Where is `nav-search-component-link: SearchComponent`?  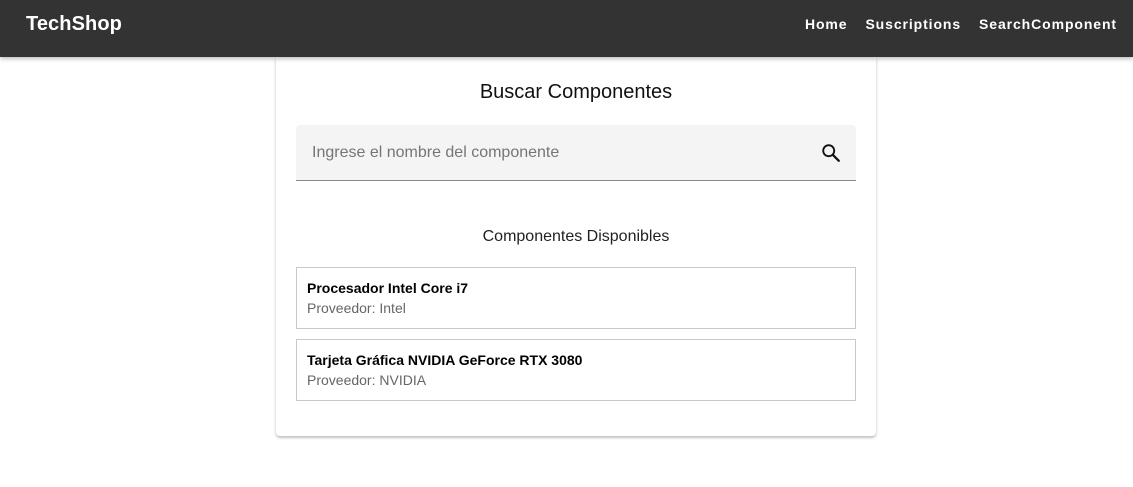
nav-search-component-link: SearchComponent is located at coordinates (1048, 24).